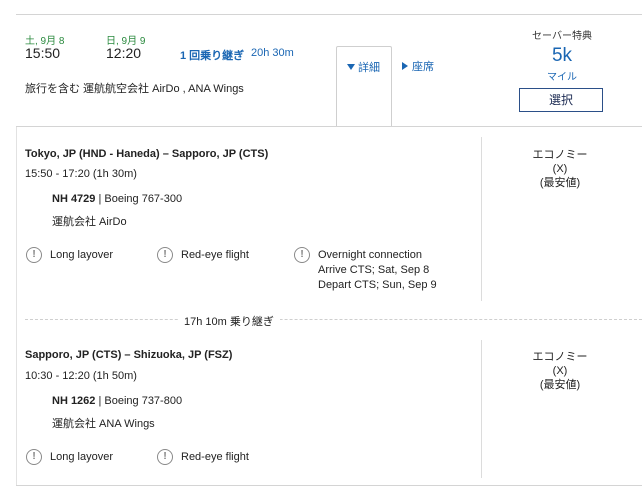  What do you see at coordinates (134, 89) in the screenshot?
I see `operators-text: 旅行を含む 運航航空会社 AirDo , ANA Wings` at bounding box center [134, 89].